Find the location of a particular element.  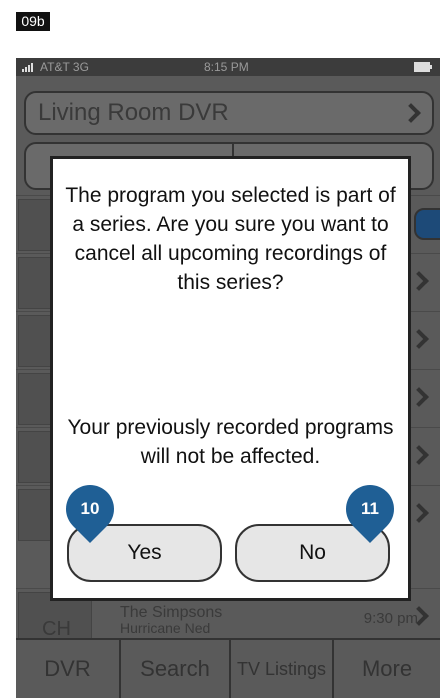

tab-tv-listings: TV Listings is located at coordinates (282, 669).